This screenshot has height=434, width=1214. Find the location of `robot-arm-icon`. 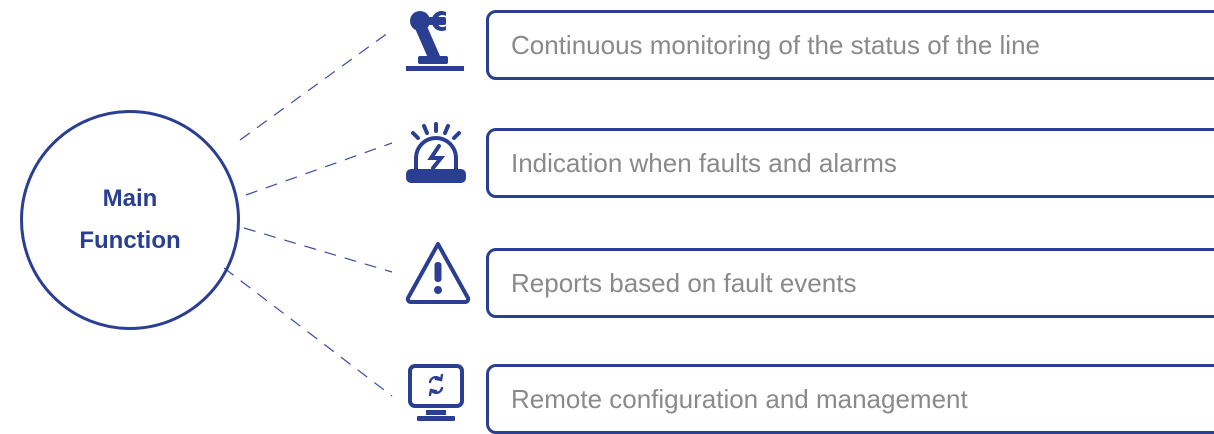

robot-arm-icon is located at coordinates (435, 41).